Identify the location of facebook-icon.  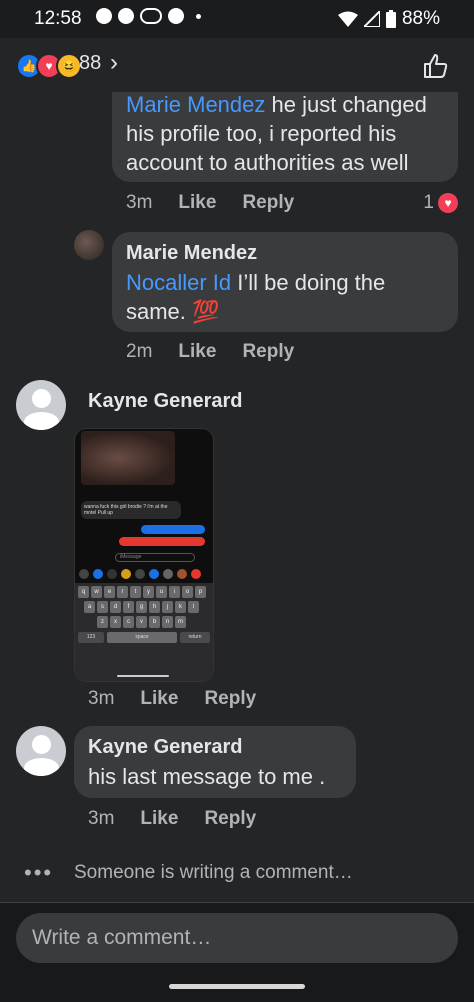
(176, 16).